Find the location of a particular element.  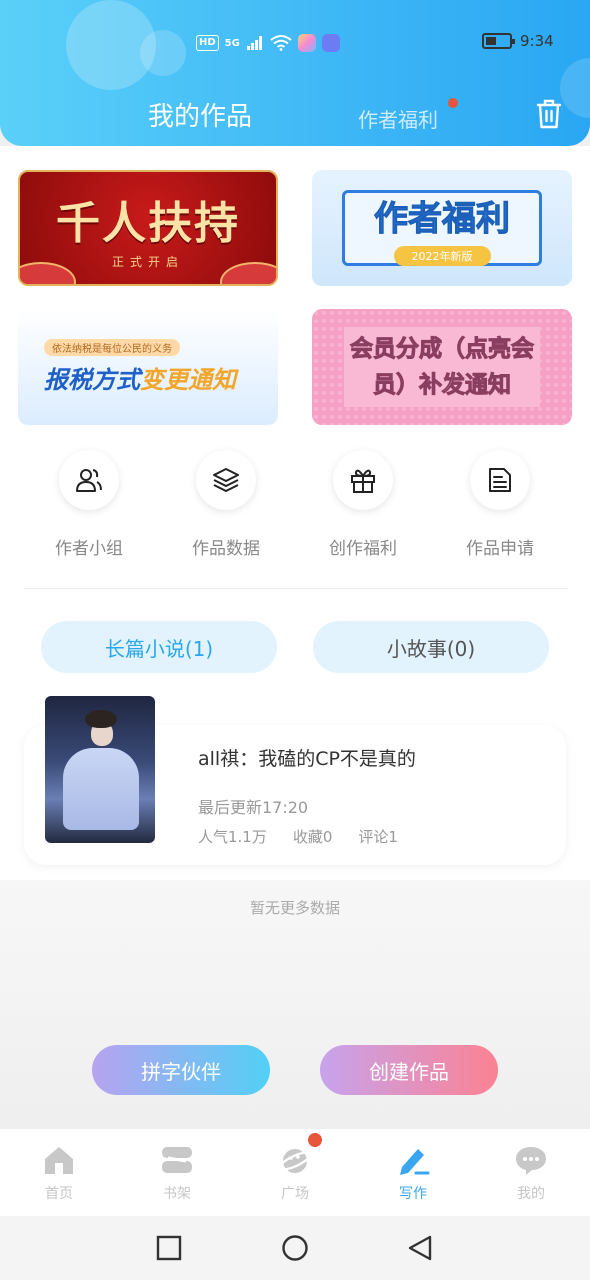

signal-label: 5G is located at coordinates (232, 43).